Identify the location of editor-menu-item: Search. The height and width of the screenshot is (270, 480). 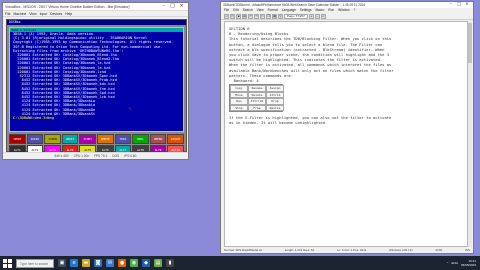
(248, 10).